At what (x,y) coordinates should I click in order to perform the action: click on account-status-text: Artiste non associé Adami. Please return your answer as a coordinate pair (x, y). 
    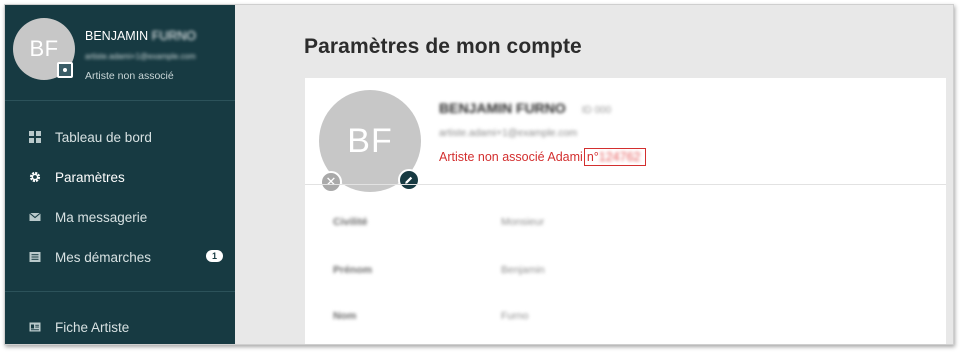
    Looking at the image, I should click on (511, 157).